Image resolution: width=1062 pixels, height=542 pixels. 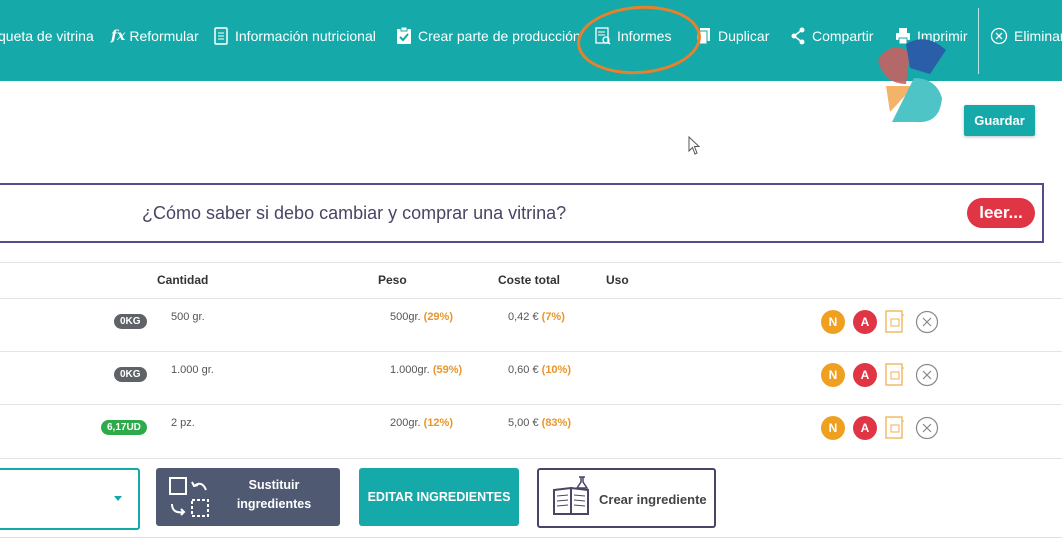 I want to click on peso-cell: 1.000gr. (59%), so click(x=426, y=370).